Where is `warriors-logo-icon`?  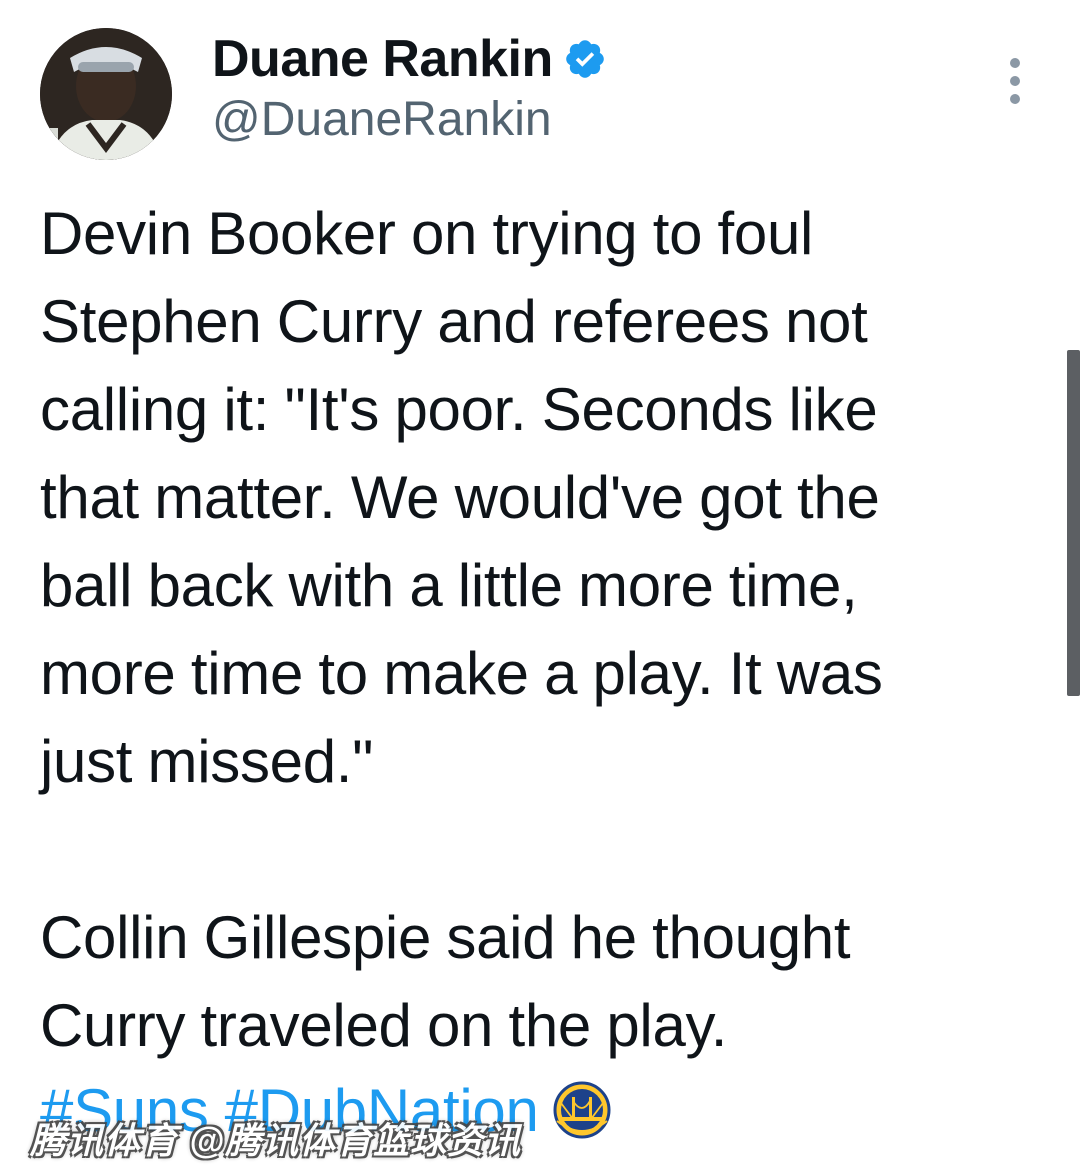
warriors-logo-icon is located at coordinates (582, 1110).